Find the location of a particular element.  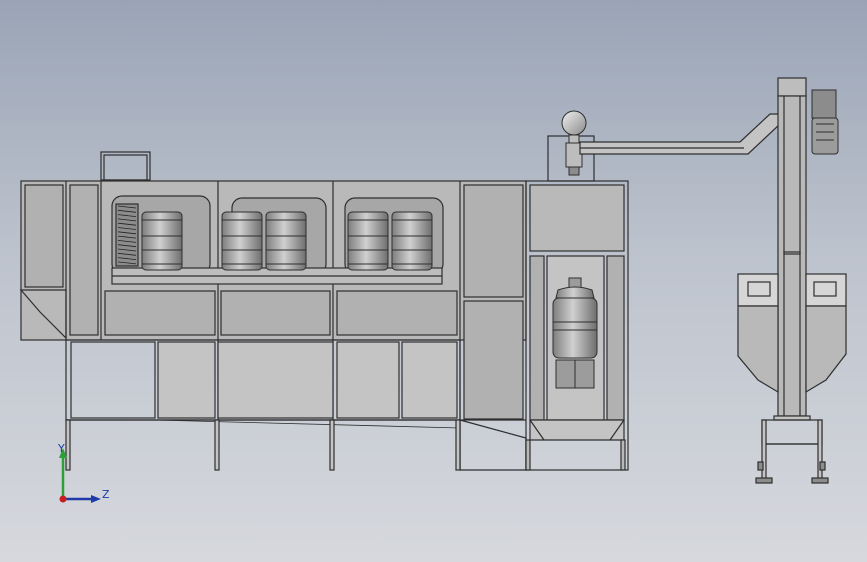

filling-bottle is located at coordinates (575, 333).